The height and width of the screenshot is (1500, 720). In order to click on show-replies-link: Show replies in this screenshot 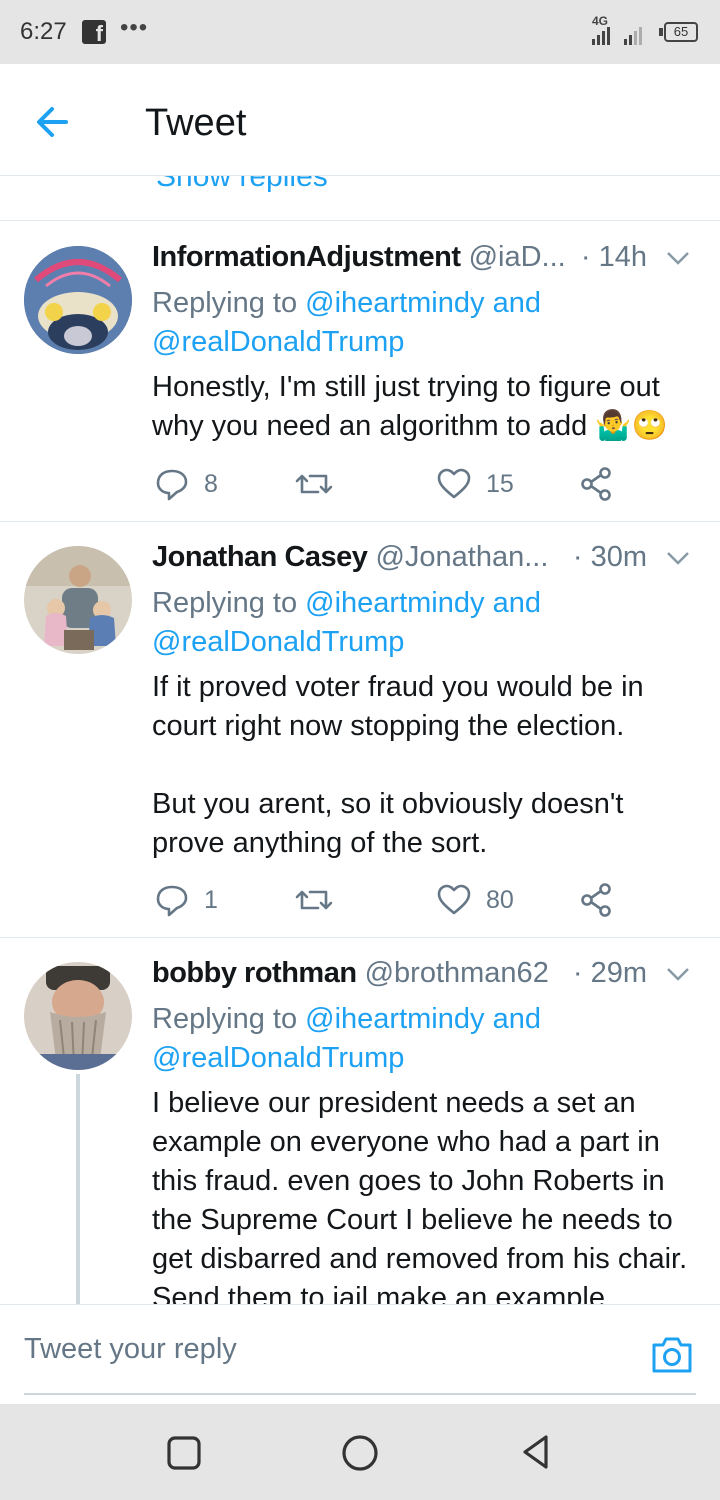, I will do `click(242, 185)`.